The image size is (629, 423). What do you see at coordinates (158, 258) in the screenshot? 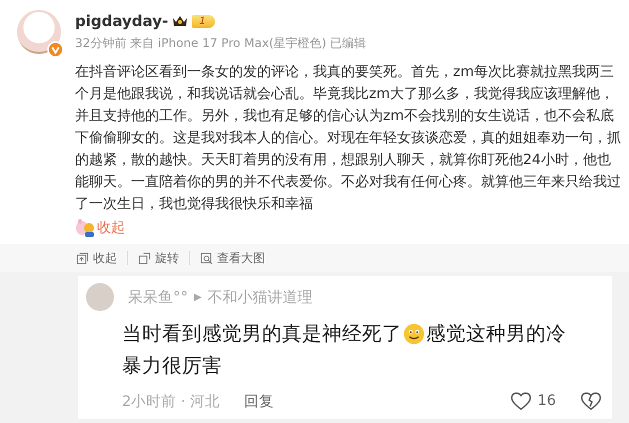
I see `toolbar-button: 旋转` at bounding box center [158, 258].